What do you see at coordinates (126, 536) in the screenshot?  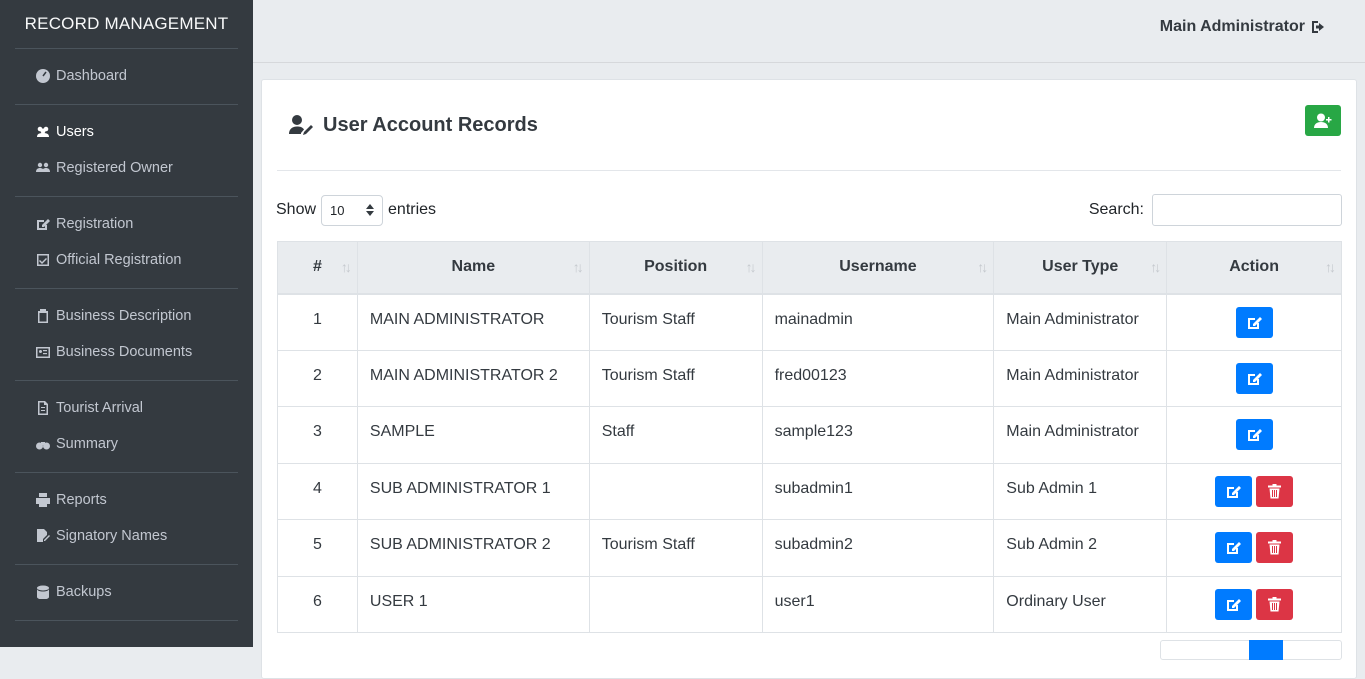 I see `sidebar-item-signatory-names: Signatory Names` at bounding box center [126, 536].